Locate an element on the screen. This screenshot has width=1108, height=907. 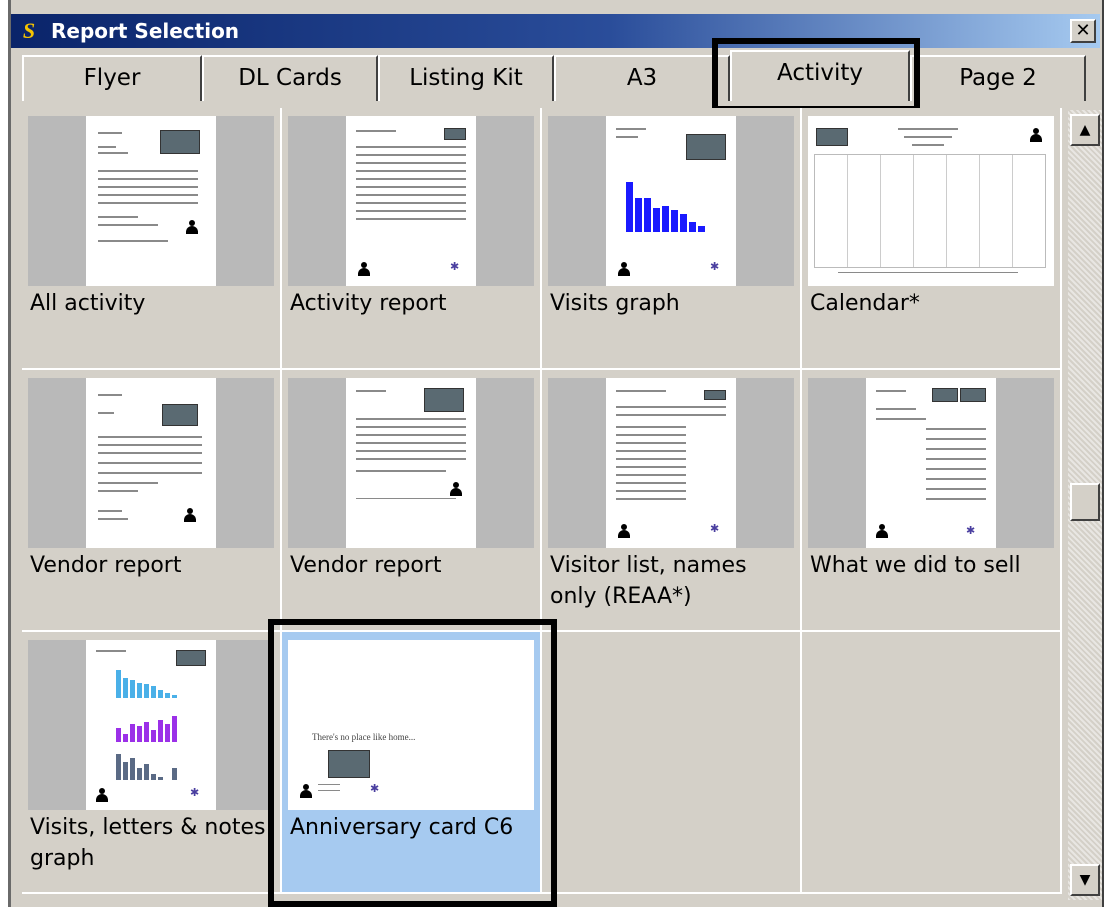
report-tile-activity-report: ✱ Activity report is located at coordinates (412, 239).